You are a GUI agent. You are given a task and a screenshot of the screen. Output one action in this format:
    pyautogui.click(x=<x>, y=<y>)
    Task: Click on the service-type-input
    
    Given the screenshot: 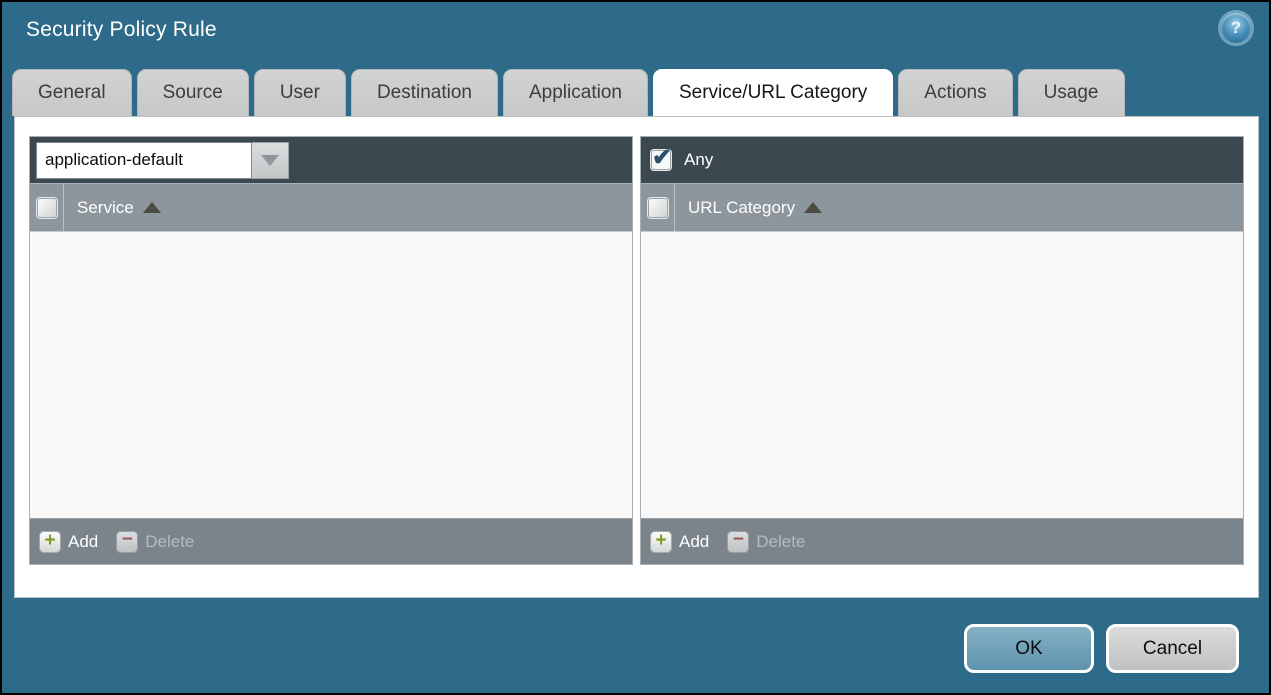 What is the action you would take?
    pyautogui.click(x=144, y=160)
    